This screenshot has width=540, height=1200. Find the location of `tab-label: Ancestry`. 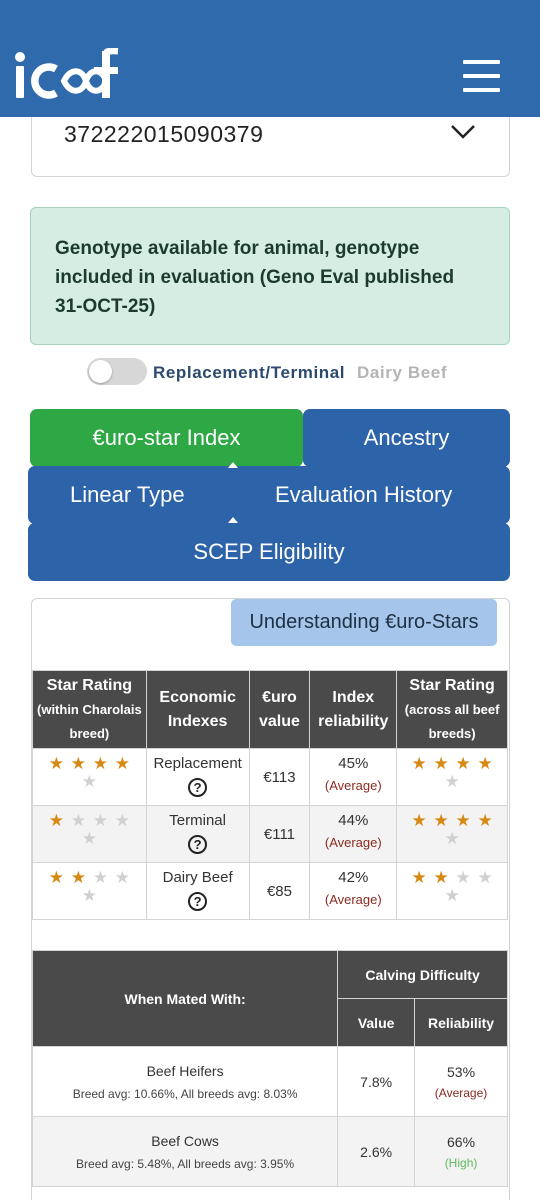

tab-label: Ancestry is located at coordinates (406, 437).